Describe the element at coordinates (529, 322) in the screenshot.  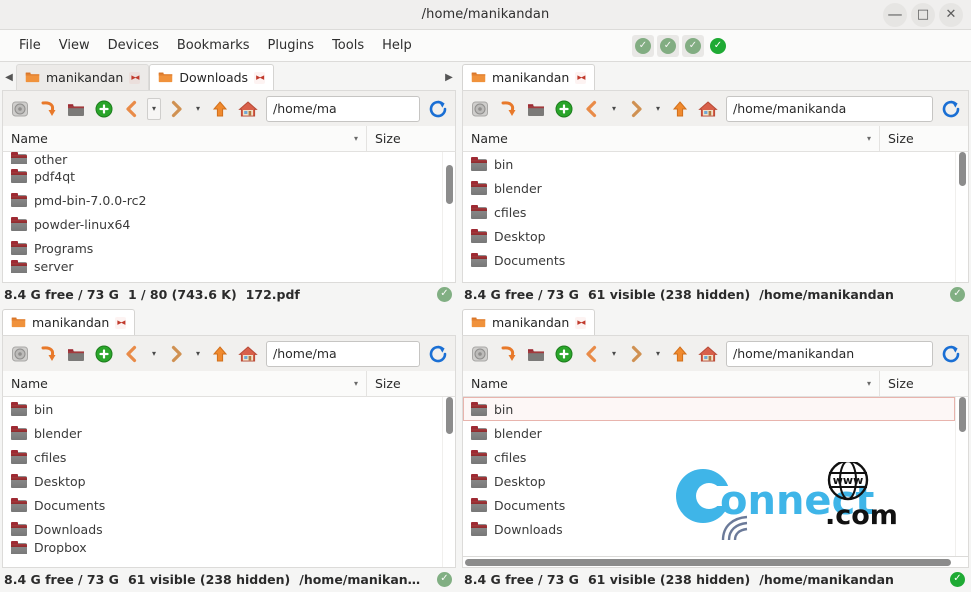
I see `tab-bottom-right-0: manikandan ▸◂` at that location.